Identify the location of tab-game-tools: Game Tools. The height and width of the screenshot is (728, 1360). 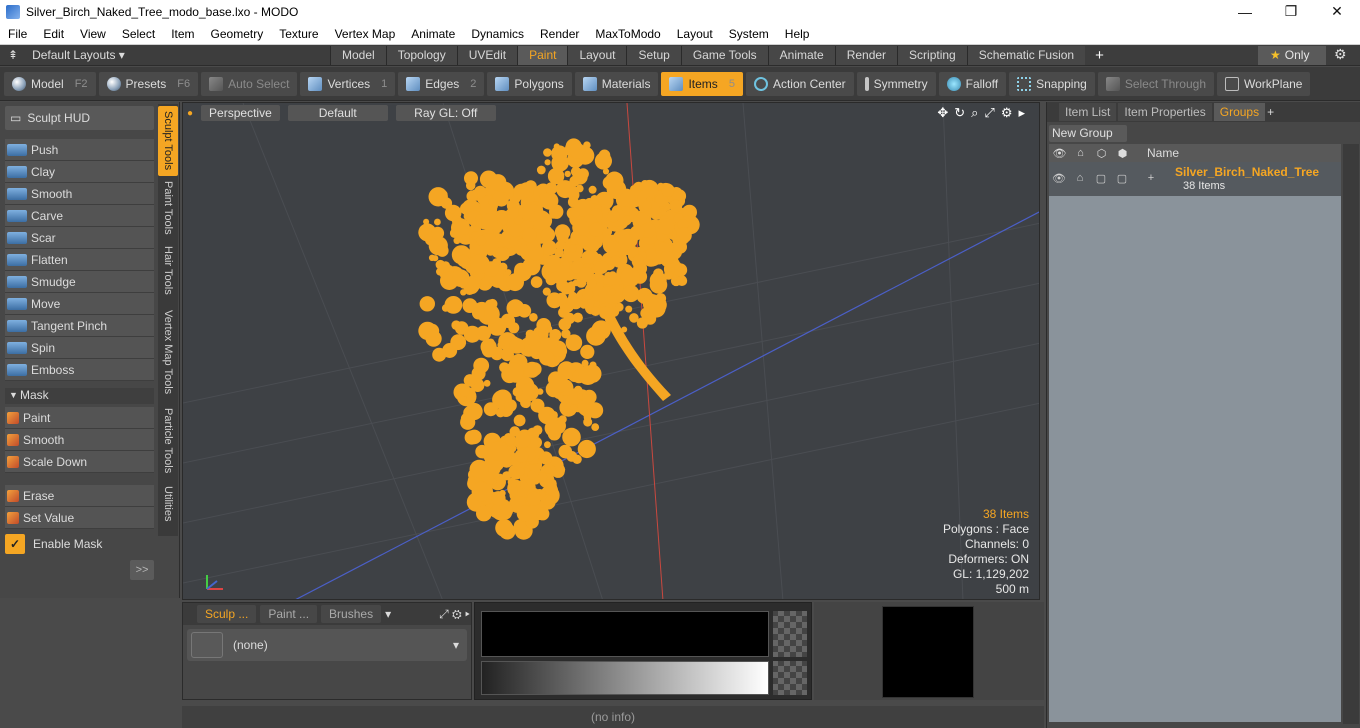
(724, 55).